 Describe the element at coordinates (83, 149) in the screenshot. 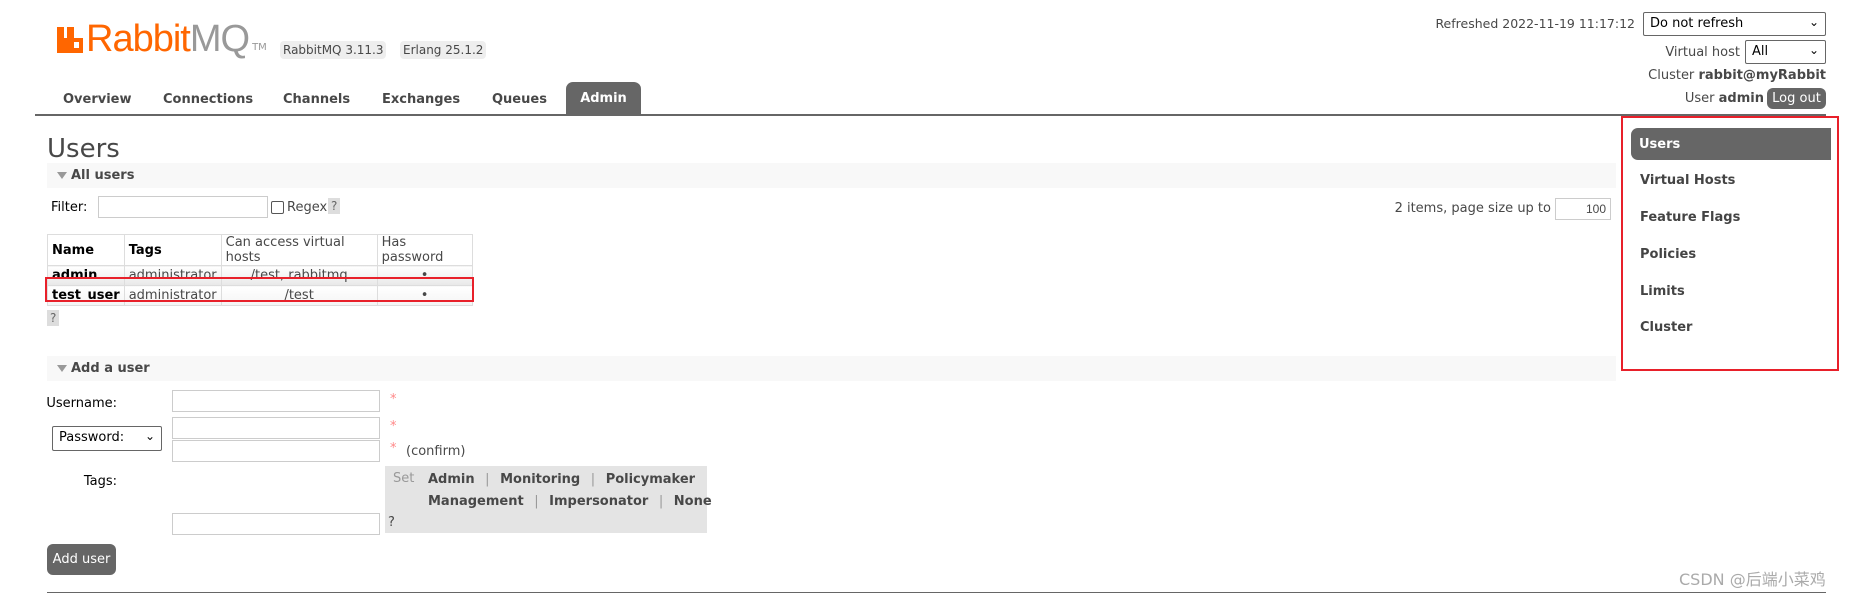

I see `page-title: Users` at that location.